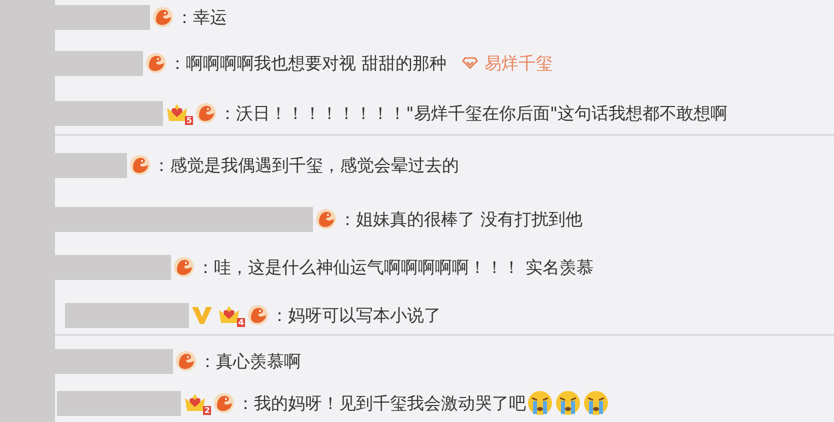  Describe the element at coordinates (307, 63) in the screenshot. I see `comment-text: ：啊啊啊啊我也想要对视 甜甜的那种` at that location.